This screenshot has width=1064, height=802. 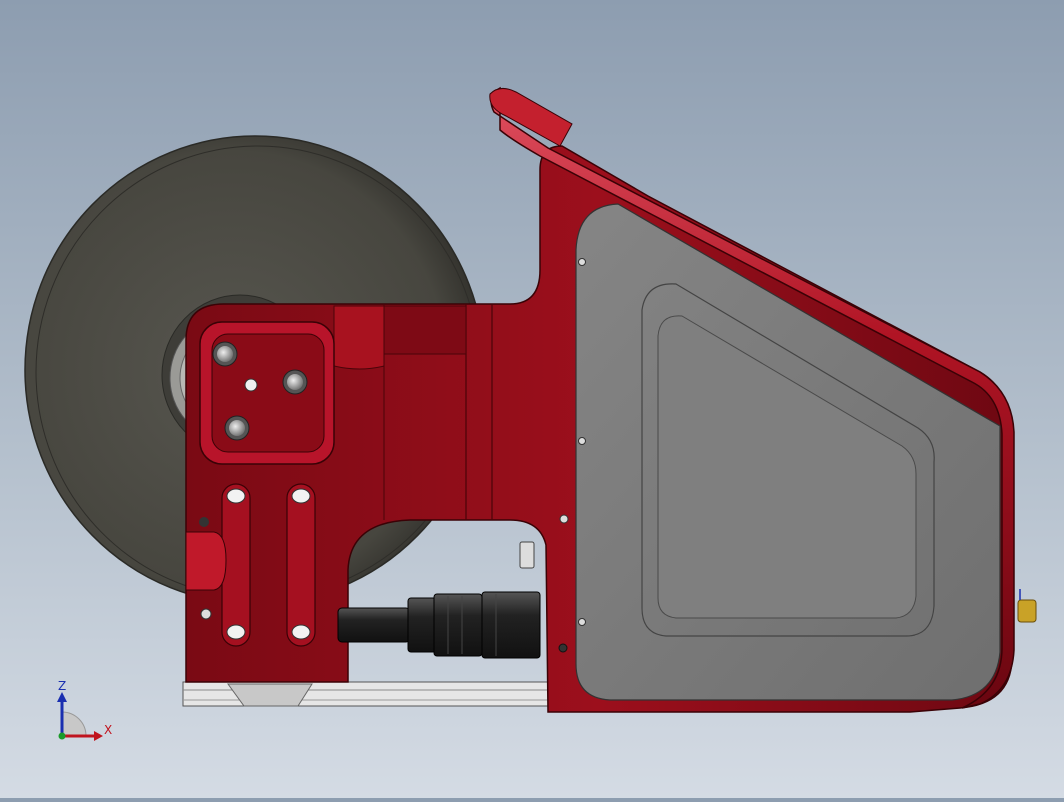 What do you see at coordinates (84, 710) in the screenshot?
I see `coordinate-triad: Z X` at bounding box center [84, 710].